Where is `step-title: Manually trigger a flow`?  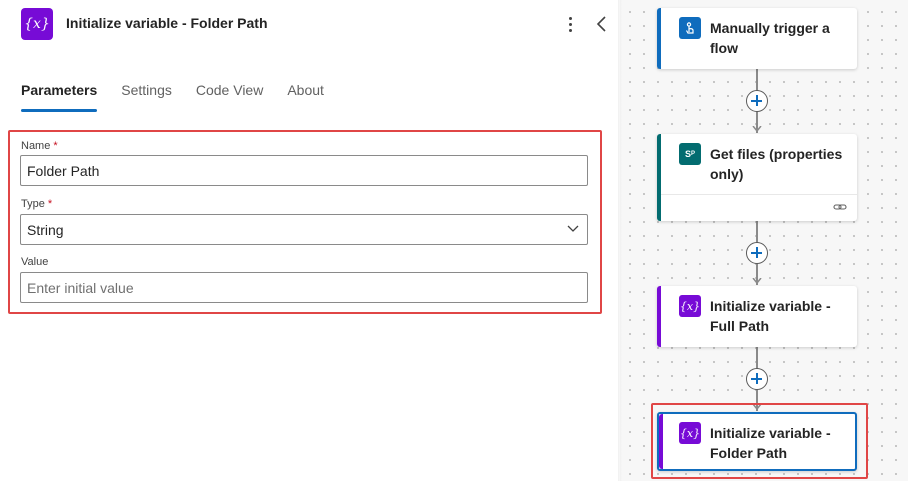 step-title: Manually trigger a flow is located at coordinates (770, 38).